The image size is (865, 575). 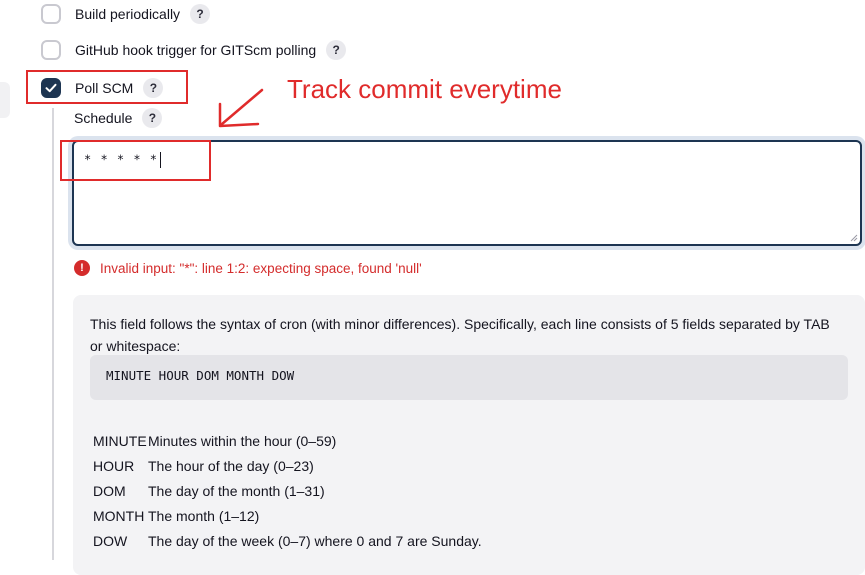 I want to click on github-hook-label: GitHub hook trigger for GITScm polling, so click(x=196, y=50).